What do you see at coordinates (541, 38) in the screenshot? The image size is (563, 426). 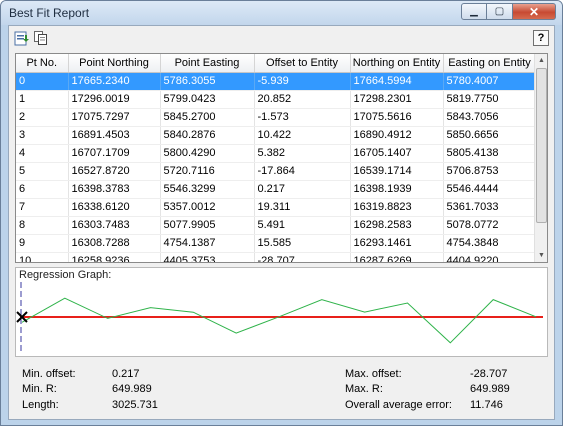 I see `help-button: ?` at bounding box center [541, 38].